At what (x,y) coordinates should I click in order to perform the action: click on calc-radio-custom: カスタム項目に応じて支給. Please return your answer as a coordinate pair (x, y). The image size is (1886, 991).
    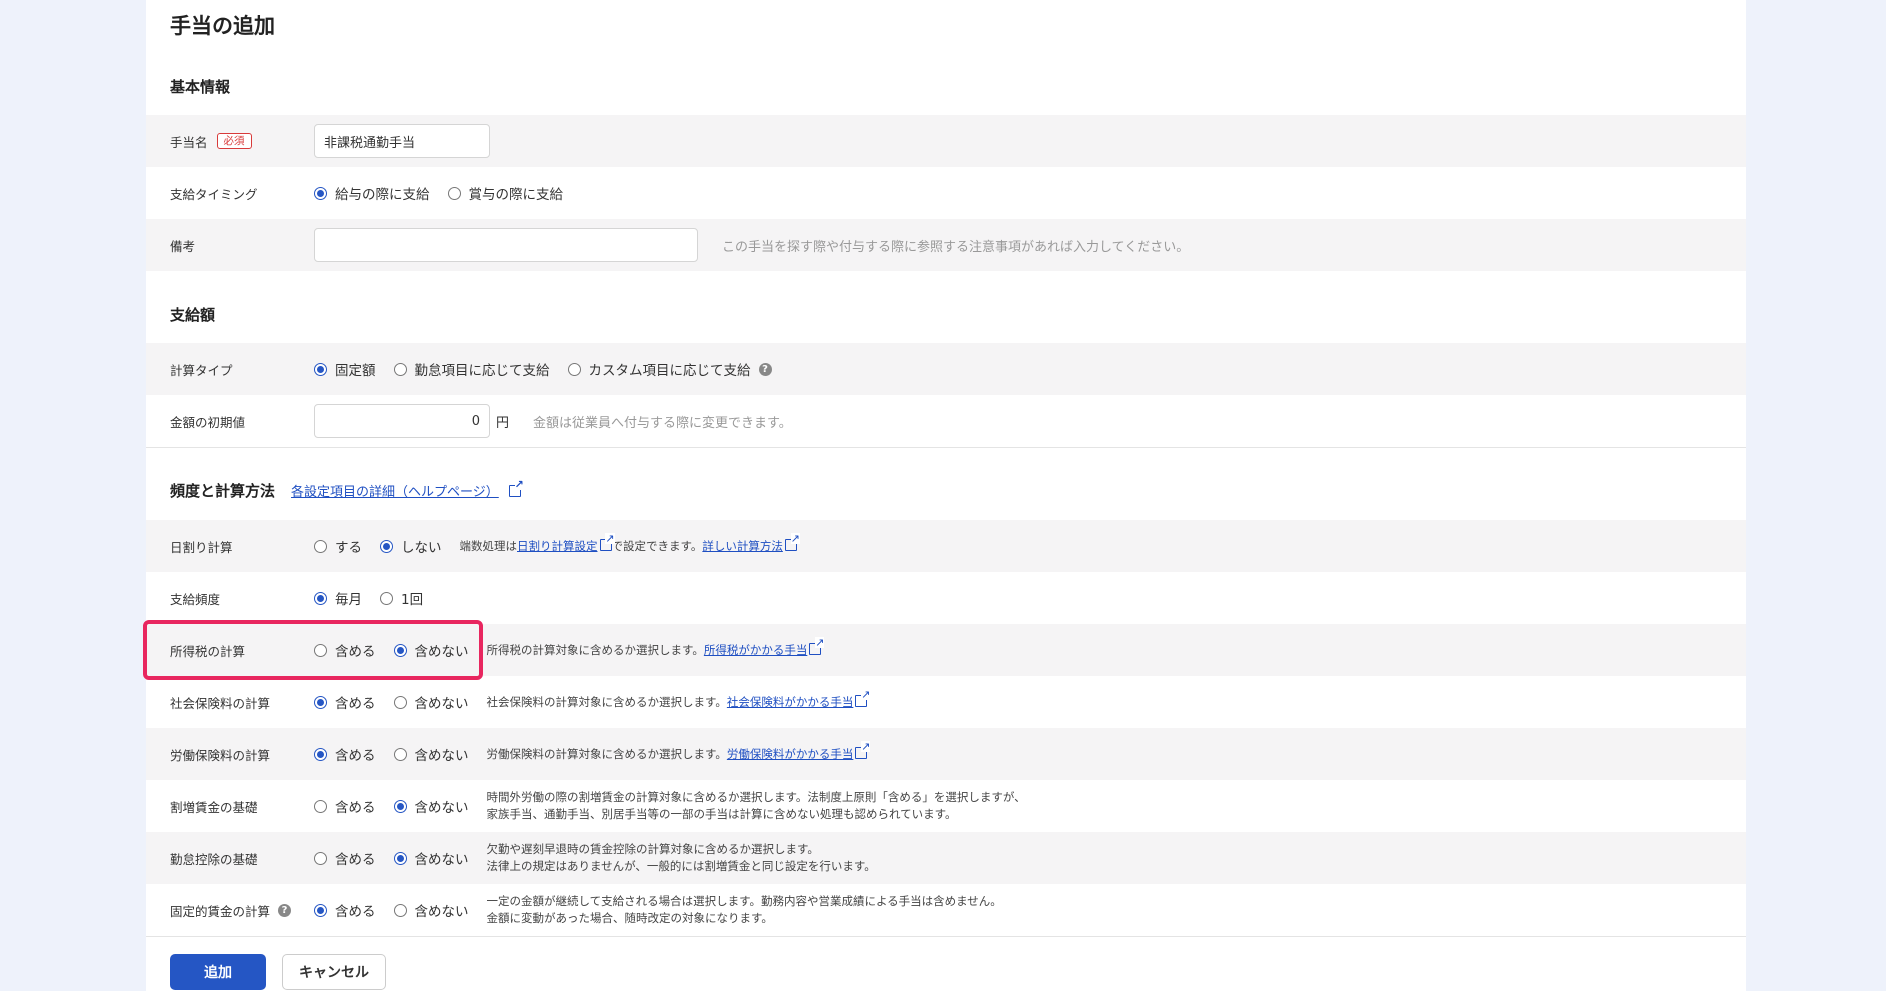
    Looking at the image, I should click on (659, 369).